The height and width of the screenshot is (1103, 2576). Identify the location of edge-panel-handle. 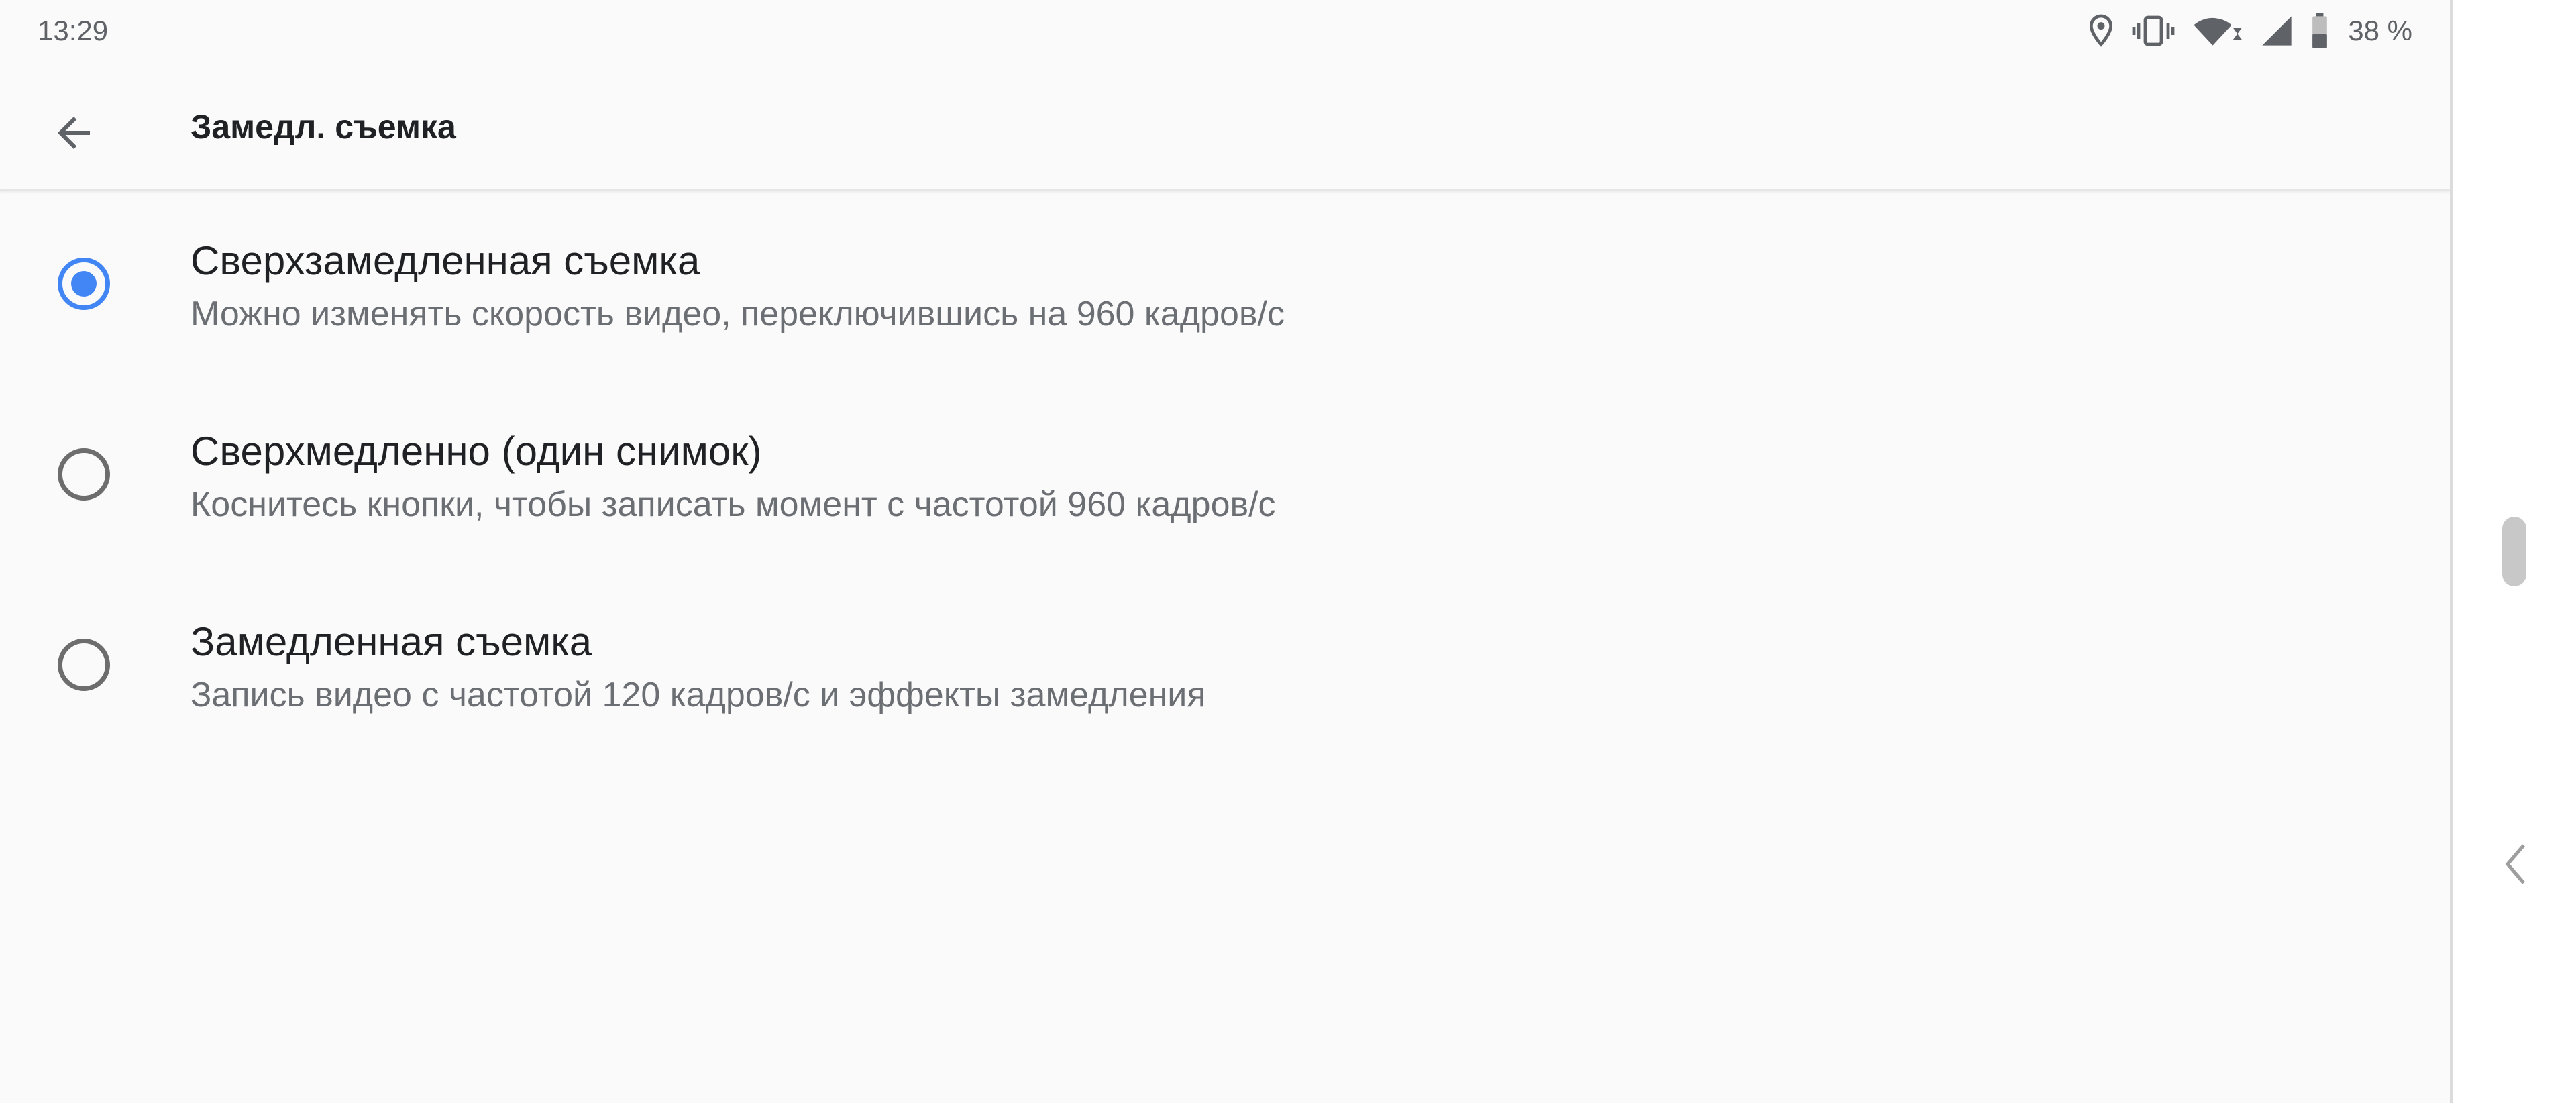
(2516, 865).